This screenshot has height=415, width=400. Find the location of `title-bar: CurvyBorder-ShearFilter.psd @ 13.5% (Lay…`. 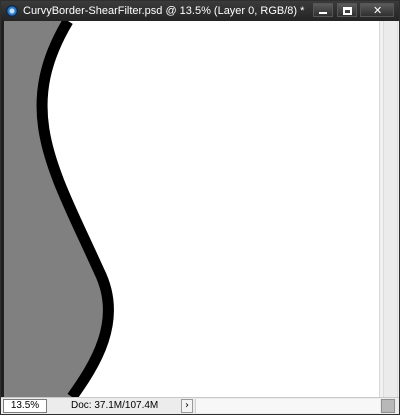

title-bar: CurvyBorder-ShearFilter.psd @ 13.5% (Lay… is located at coordinates (200, 11).